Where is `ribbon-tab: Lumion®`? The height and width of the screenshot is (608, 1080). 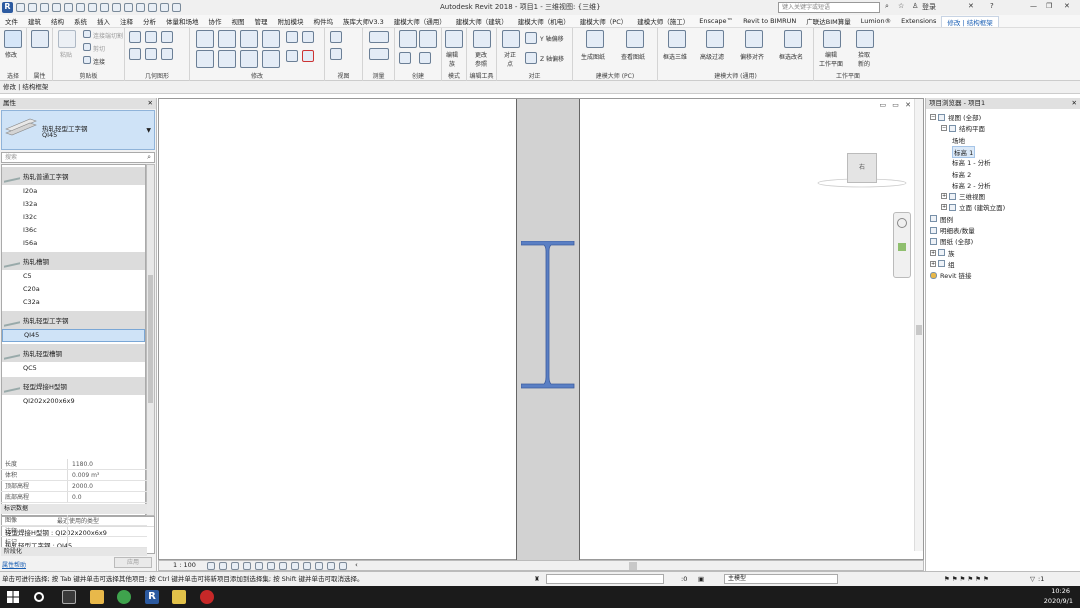
ribbon-tab: Lumion® is located at coordinates (876, 21).